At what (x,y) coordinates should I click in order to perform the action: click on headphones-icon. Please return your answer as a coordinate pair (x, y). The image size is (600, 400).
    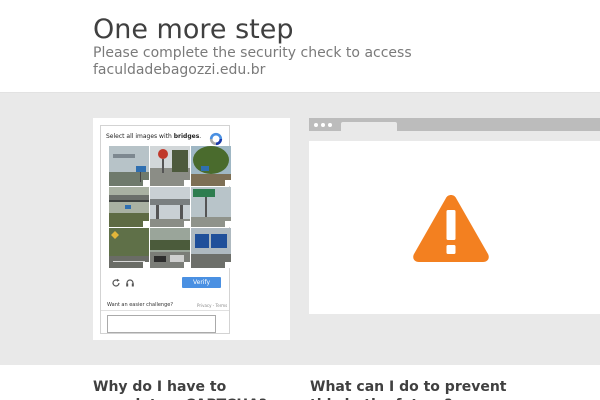
    Looking at the image, I should click on (130, 283).